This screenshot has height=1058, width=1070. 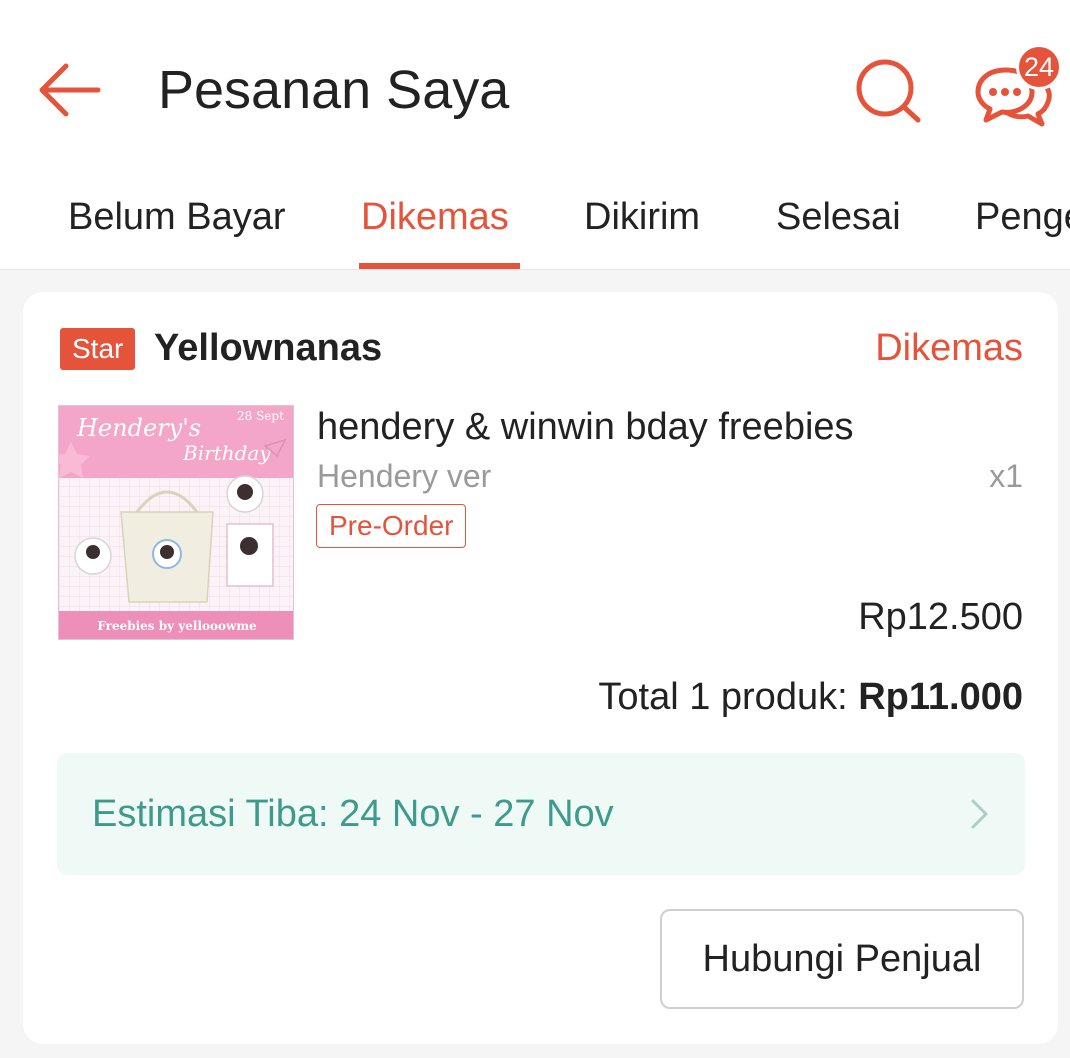 I want to click on product-quantity: x1, so click(x=1006, y=476).